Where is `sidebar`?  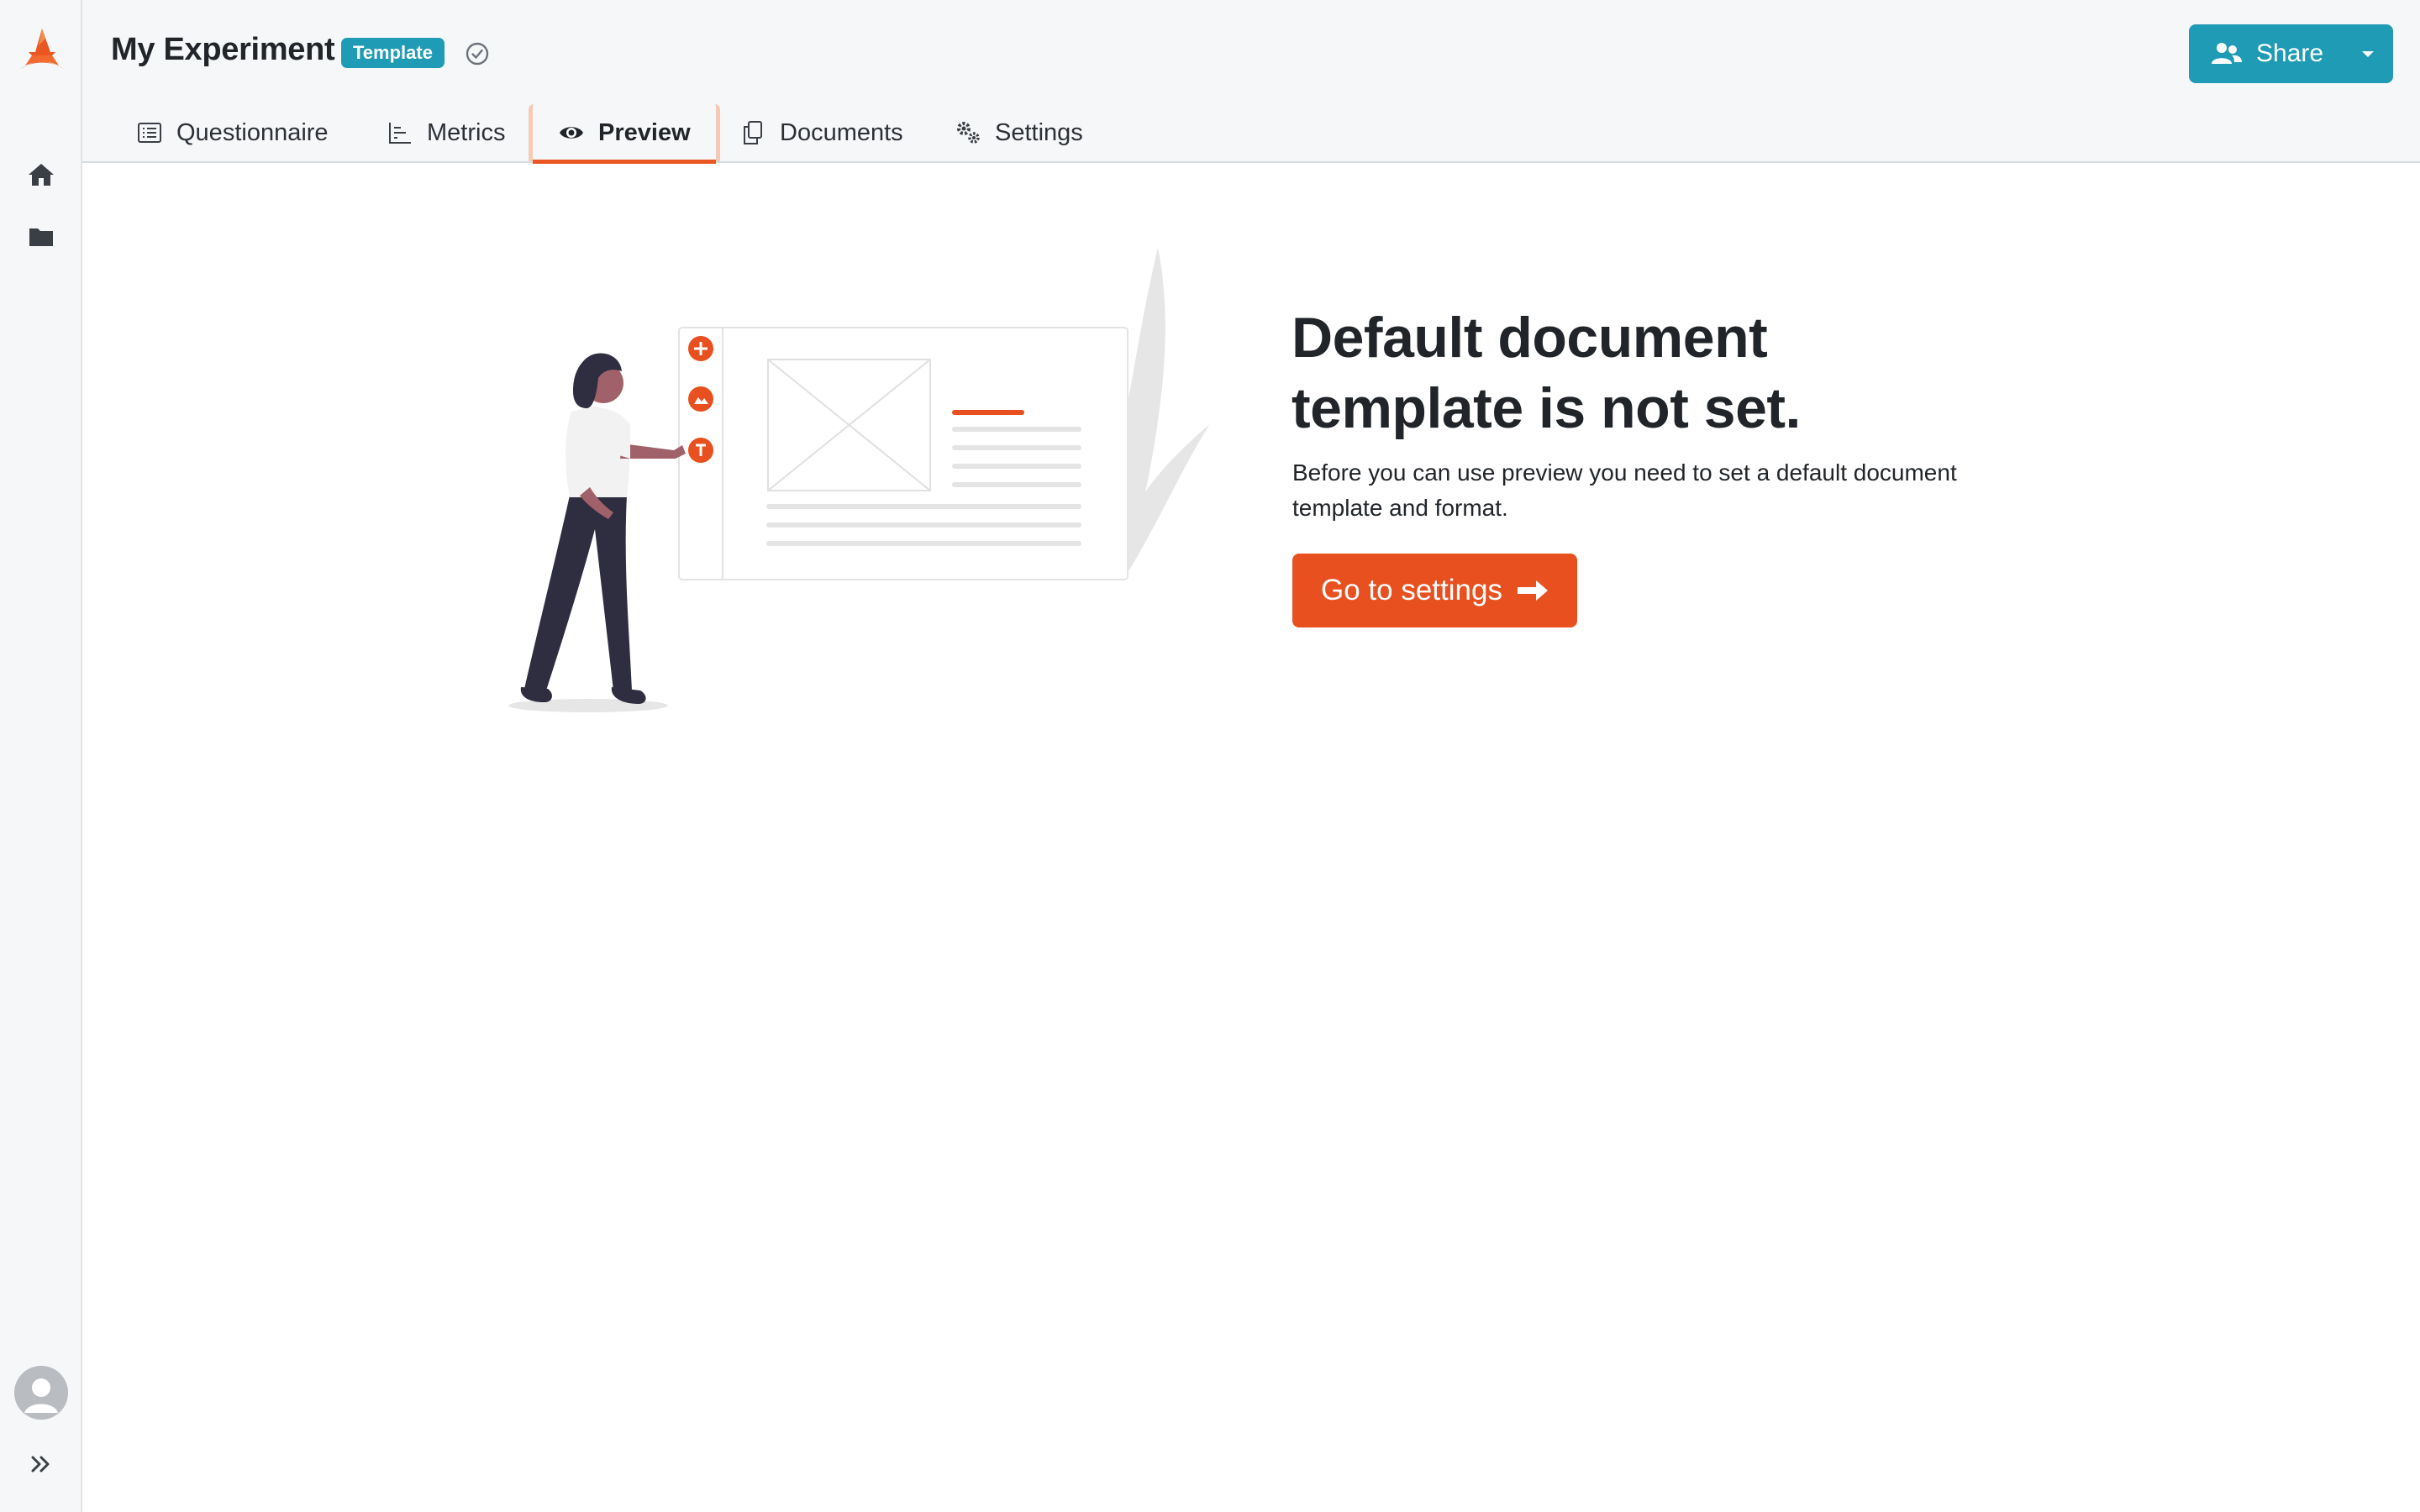
sidebar is located at coordinates (41, 756).